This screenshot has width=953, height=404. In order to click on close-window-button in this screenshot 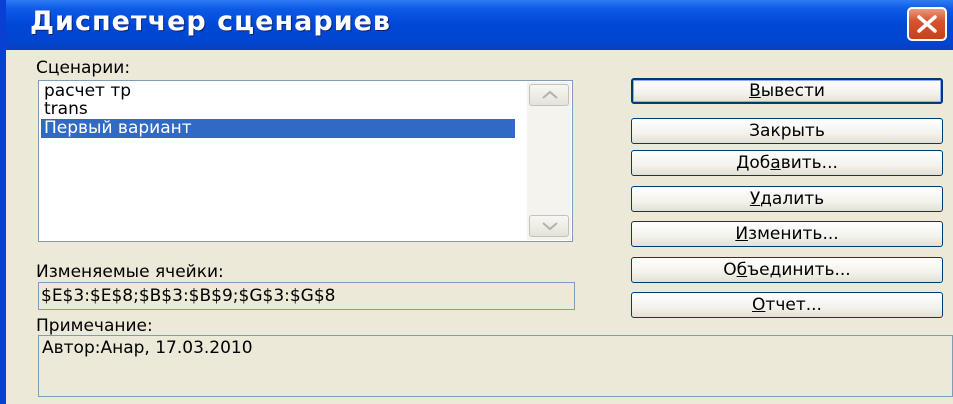, I will do `click(927, 24)`.